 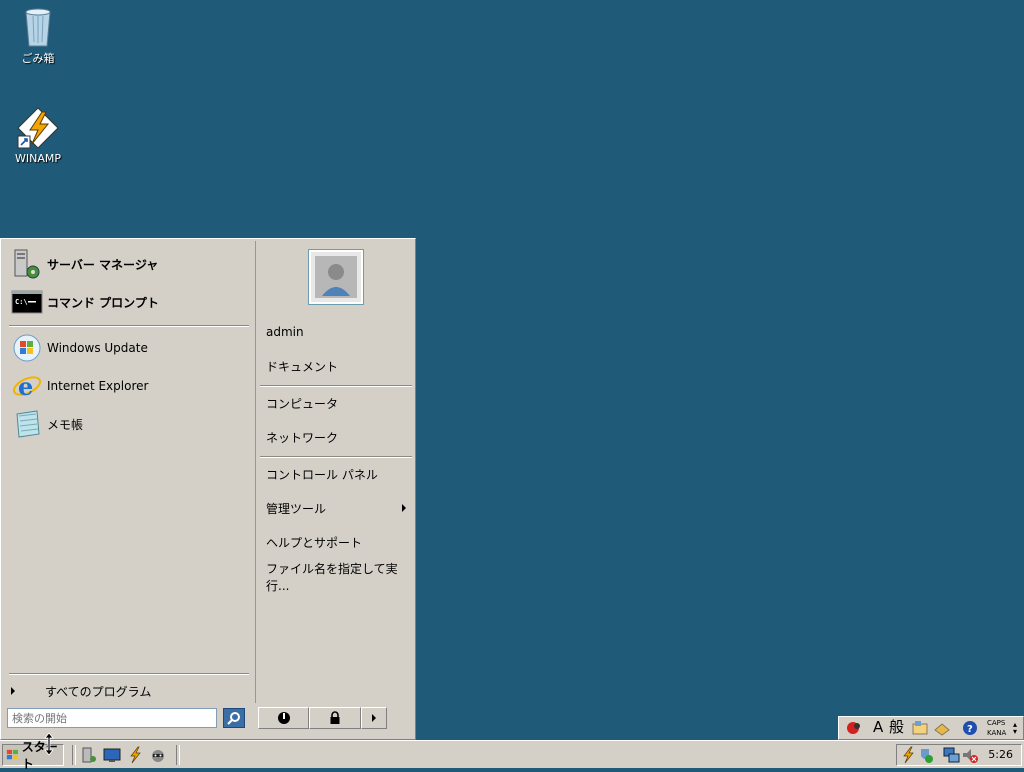 I want to click on quick-launch-winamp-icon, so click(x=135, y=755).